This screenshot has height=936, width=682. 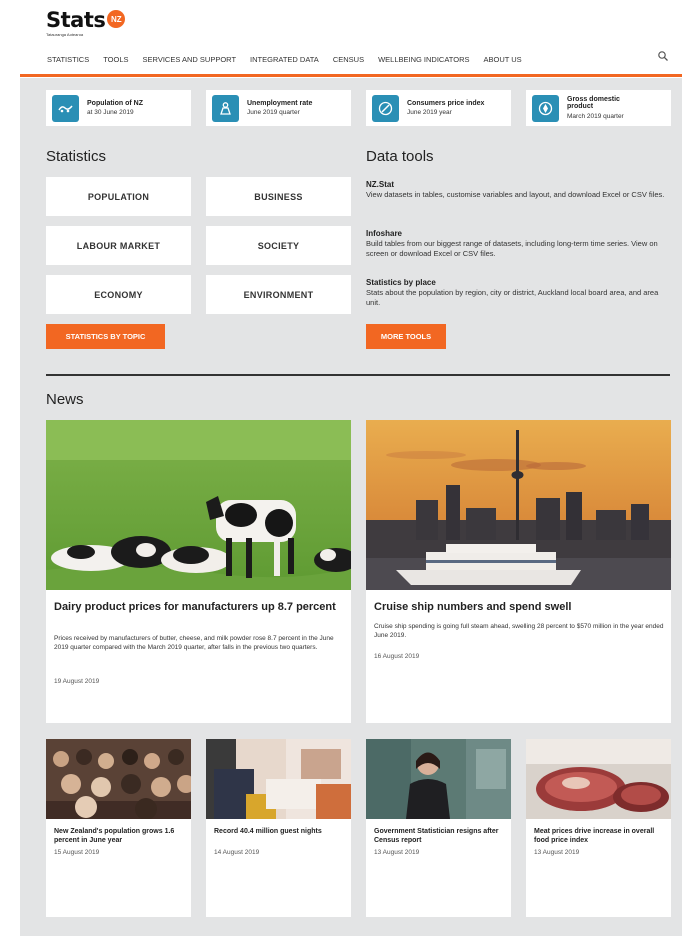 I want to click on news-title: Cruise ship numbers and spend swell, so click(x=519, y=607).